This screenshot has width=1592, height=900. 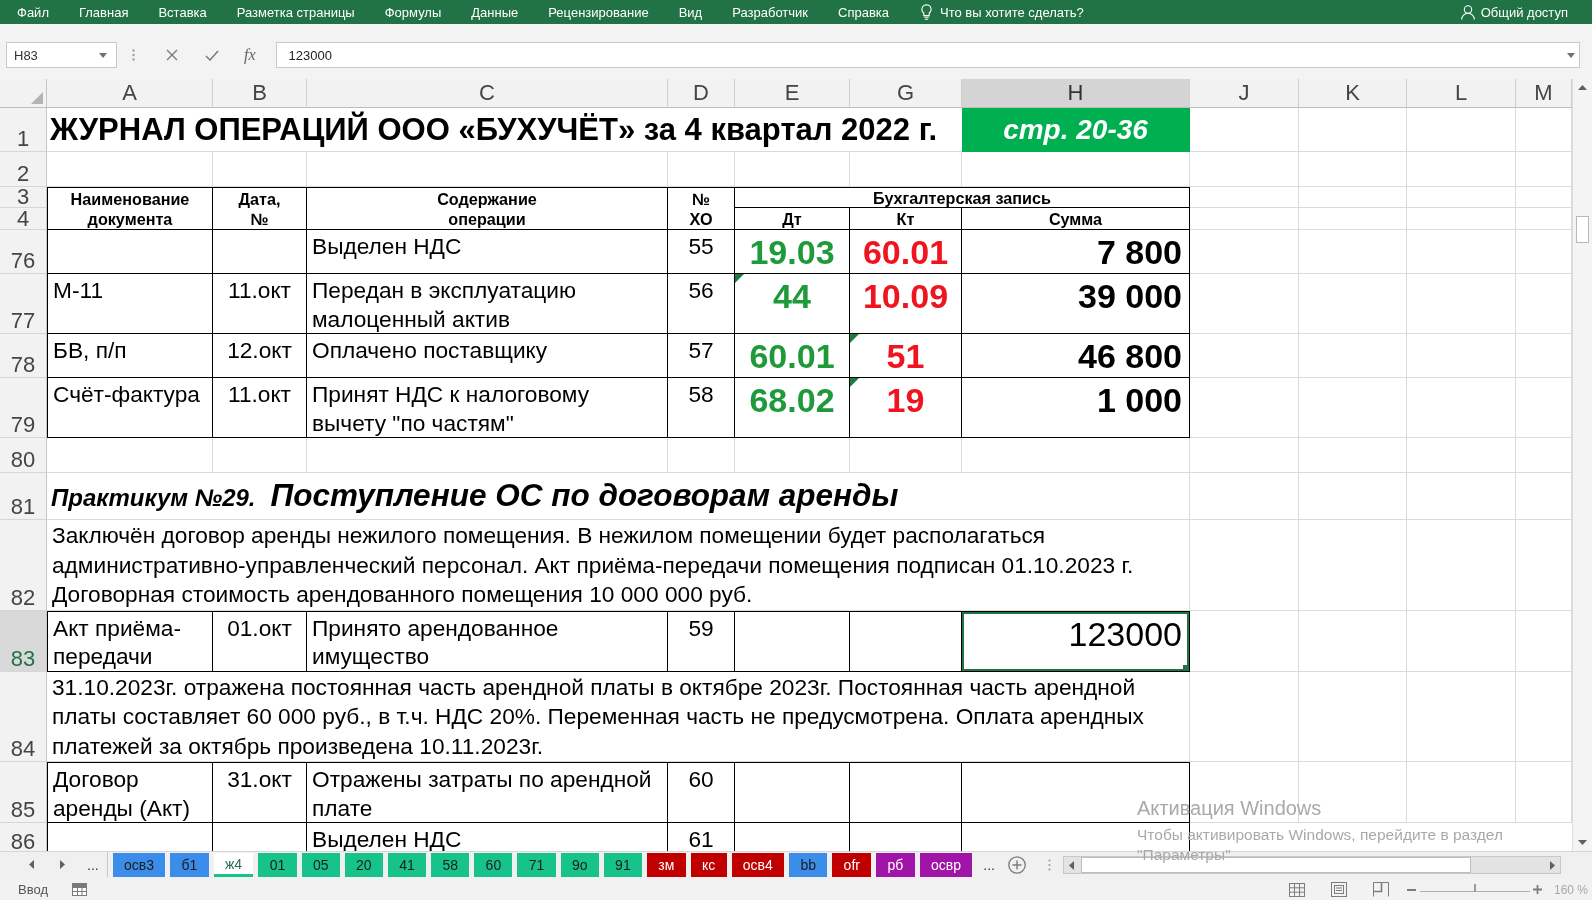 I want to click on page-break-icon, so click(x=1380, y=889).